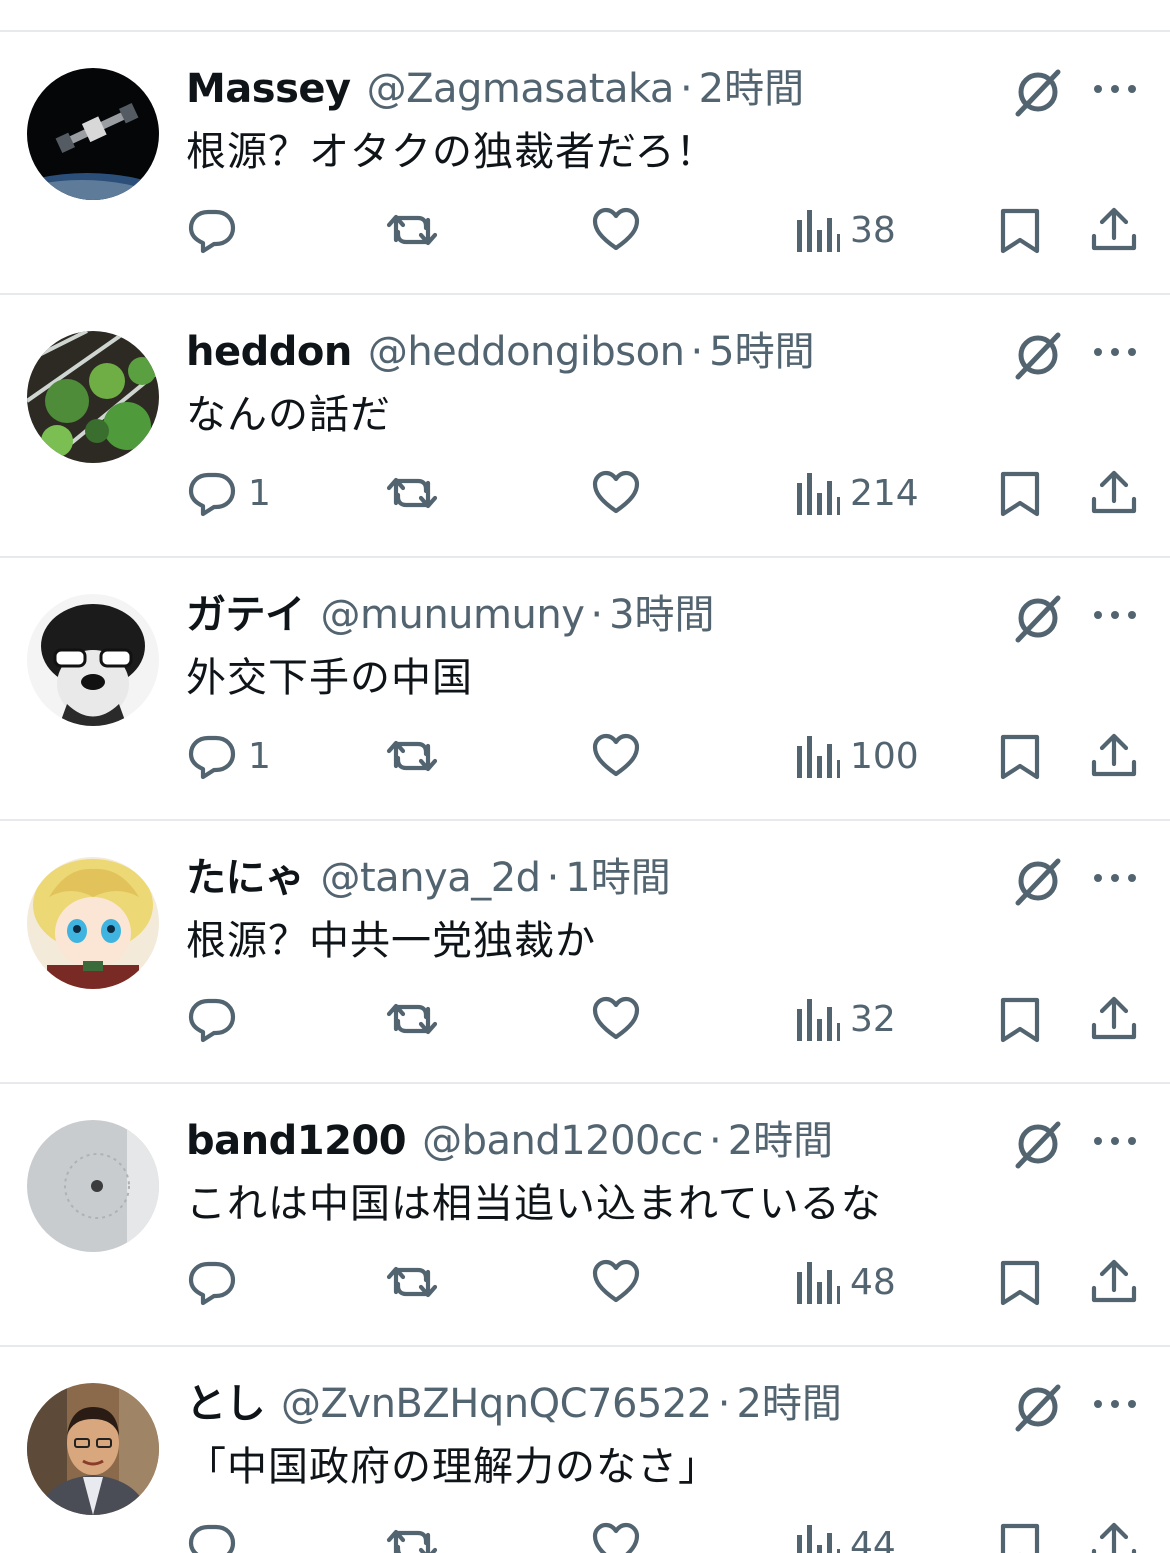  I want to click on user-handle: @munumuny, so click(453, 615).